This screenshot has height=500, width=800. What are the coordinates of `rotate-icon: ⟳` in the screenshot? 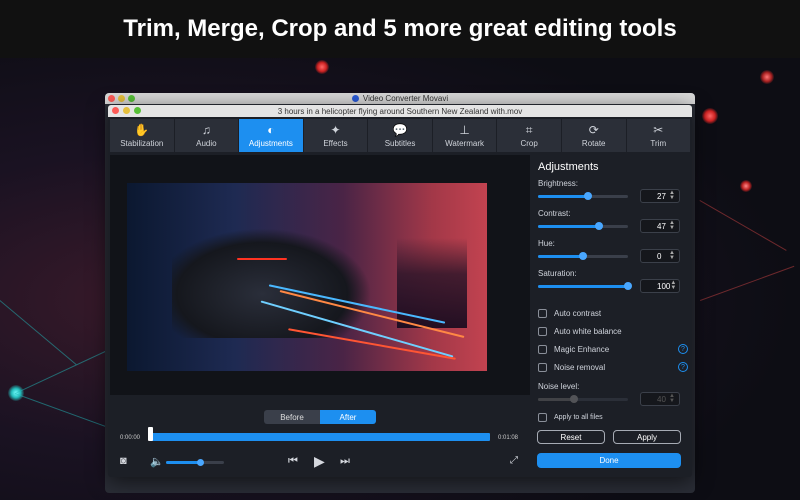 It's located at (593, 129).